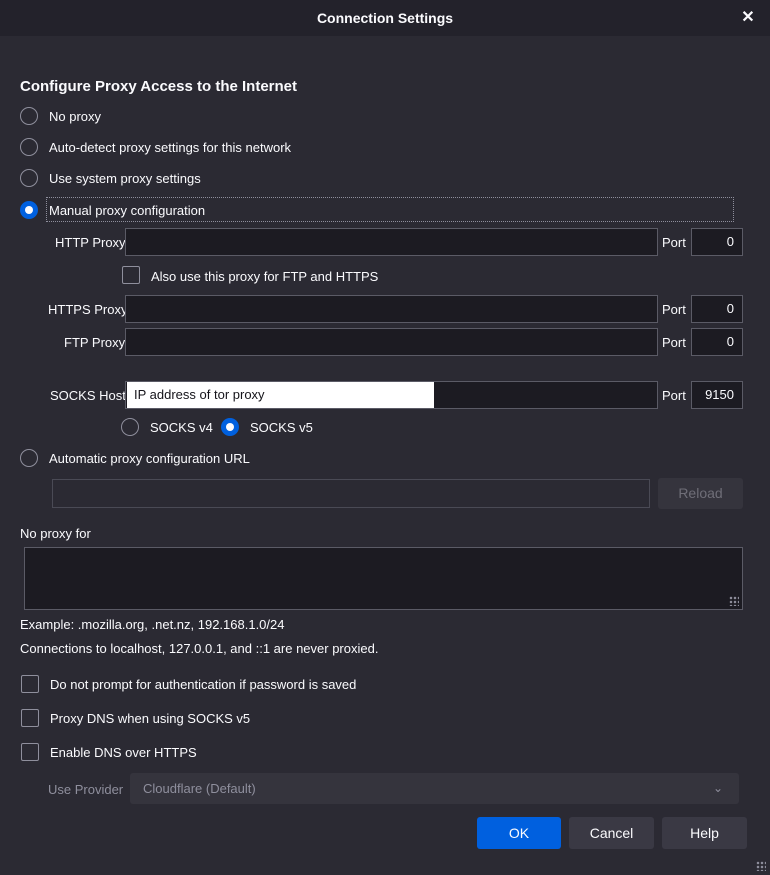  I want to click on proxy-dns-label: Proxy DNS when using SOCKS v5, so click(150, 718).